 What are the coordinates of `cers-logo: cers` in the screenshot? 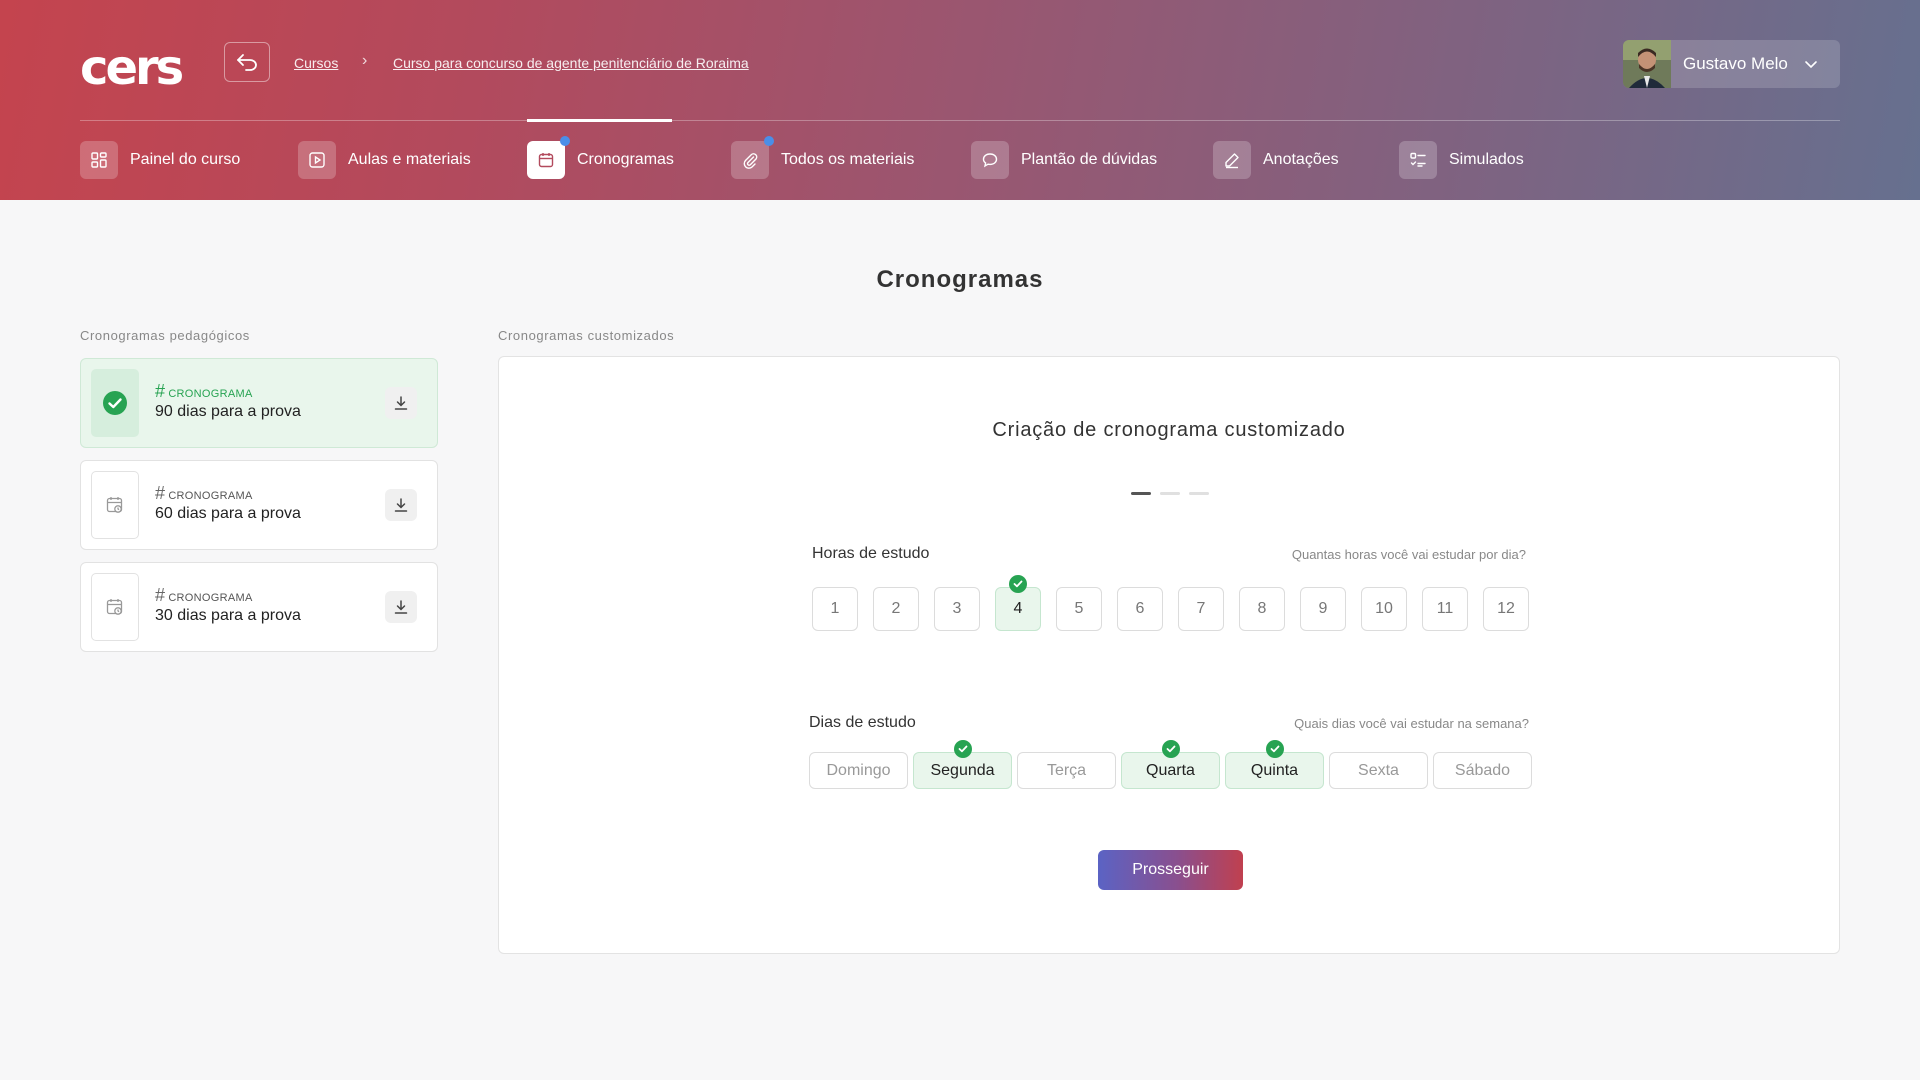 It's located at (132, 68).